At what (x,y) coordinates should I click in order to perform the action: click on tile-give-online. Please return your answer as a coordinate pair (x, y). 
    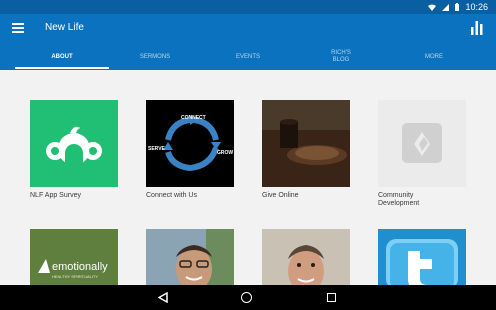
    Looking at the image, I should click on (306, 143).